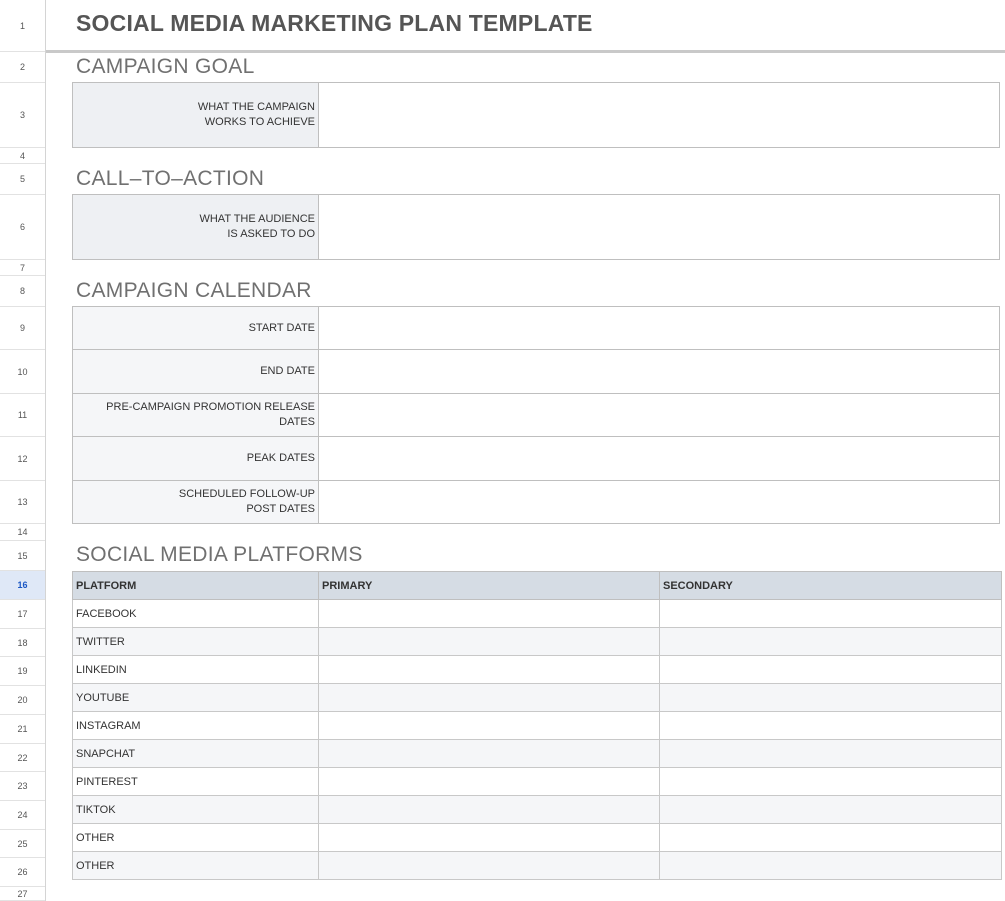 The width and height of the screenshot is (1005, 901). I want to click on call-to-action-box: WHAT THE AUDIENCE IS ASKED TO DO, so click(536, 227).